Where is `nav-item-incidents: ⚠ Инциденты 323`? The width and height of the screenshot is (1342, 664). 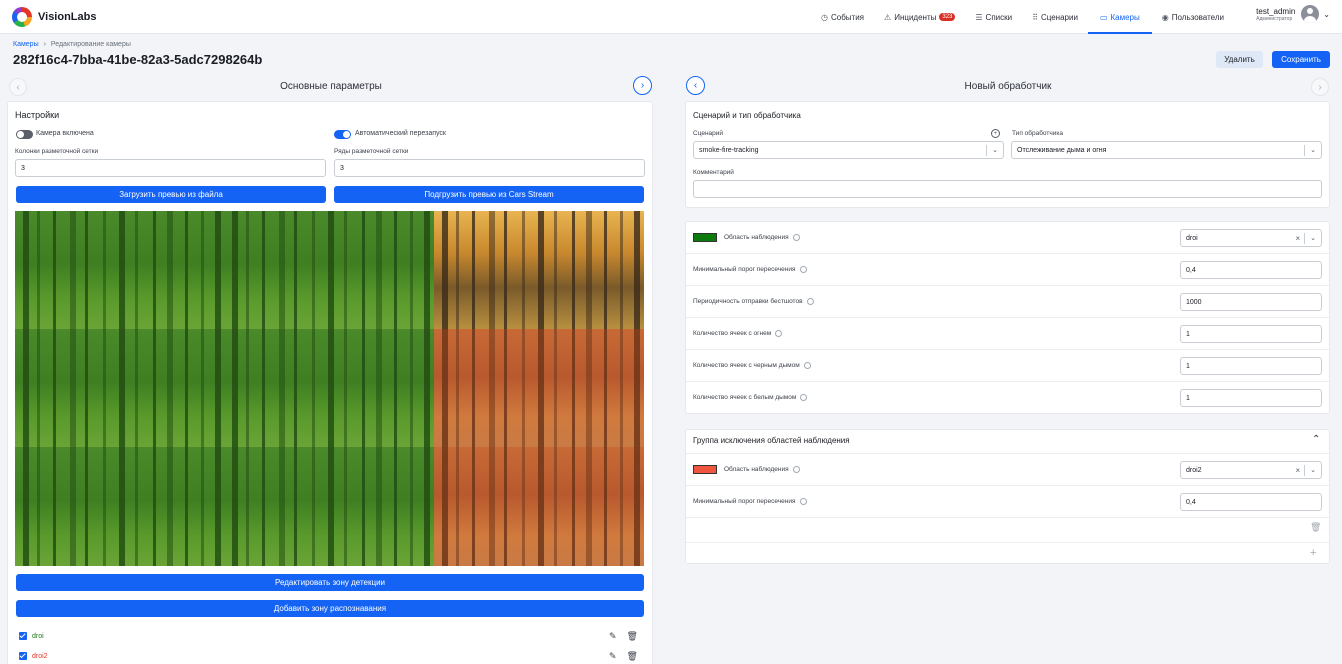
nav-item-incidents: ⚠ Инциденты 323 is located at coordinates (919, 17).